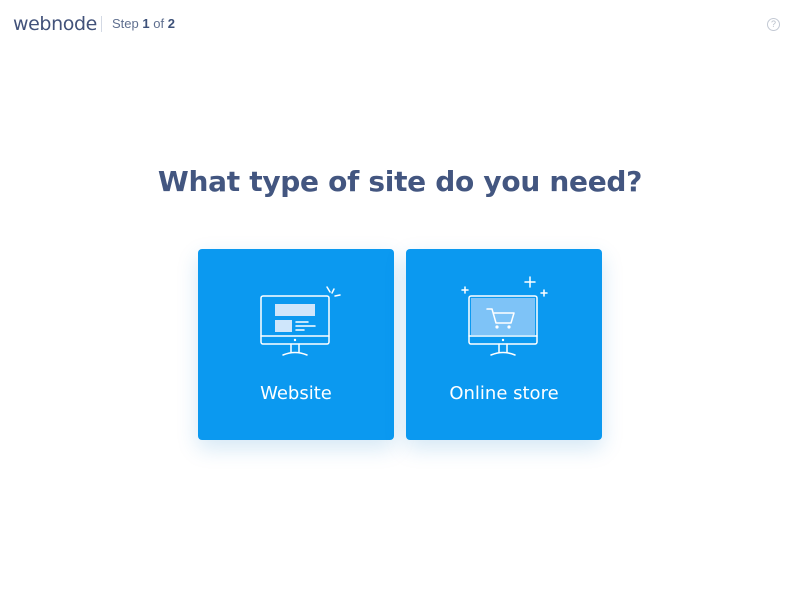 This screenshot has height=600, width=800. Describe the element at coordinates (300, 321) in the screenshot. I see `monitor-website-icon` at that location.